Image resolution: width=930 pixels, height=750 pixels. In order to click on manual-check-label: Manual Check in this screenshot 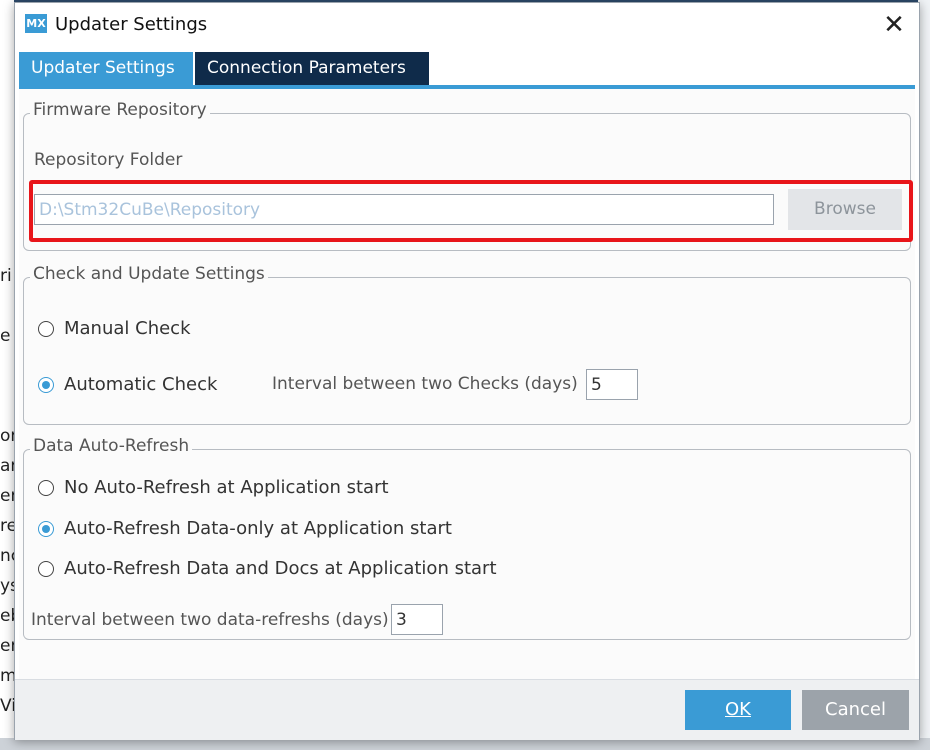, I will do `click(127, 328)`.